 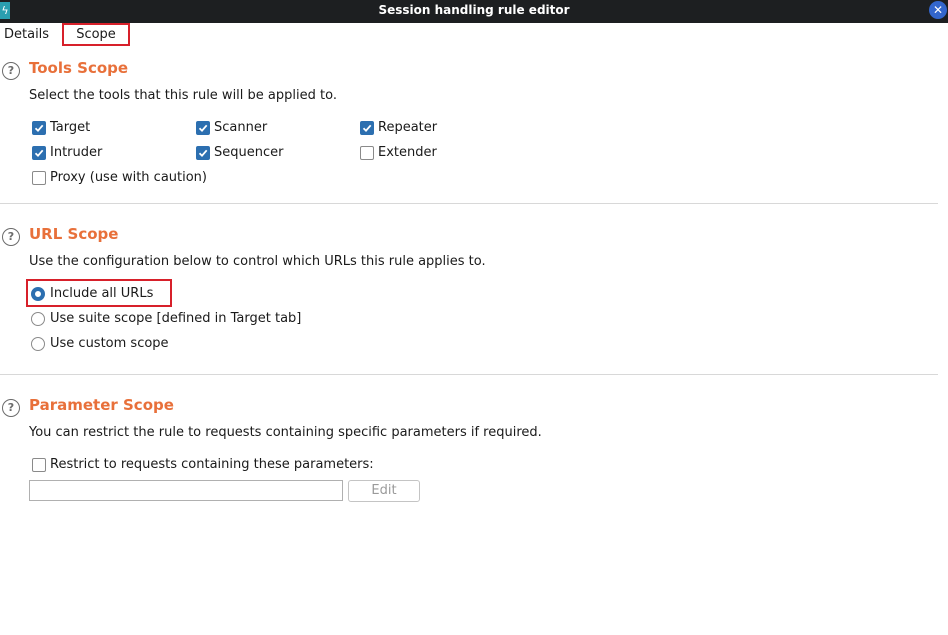 What do you see at coordinates (407, 152) in the screenshot?
I see `tool-label: Extender` at bounding box center [407, 152].